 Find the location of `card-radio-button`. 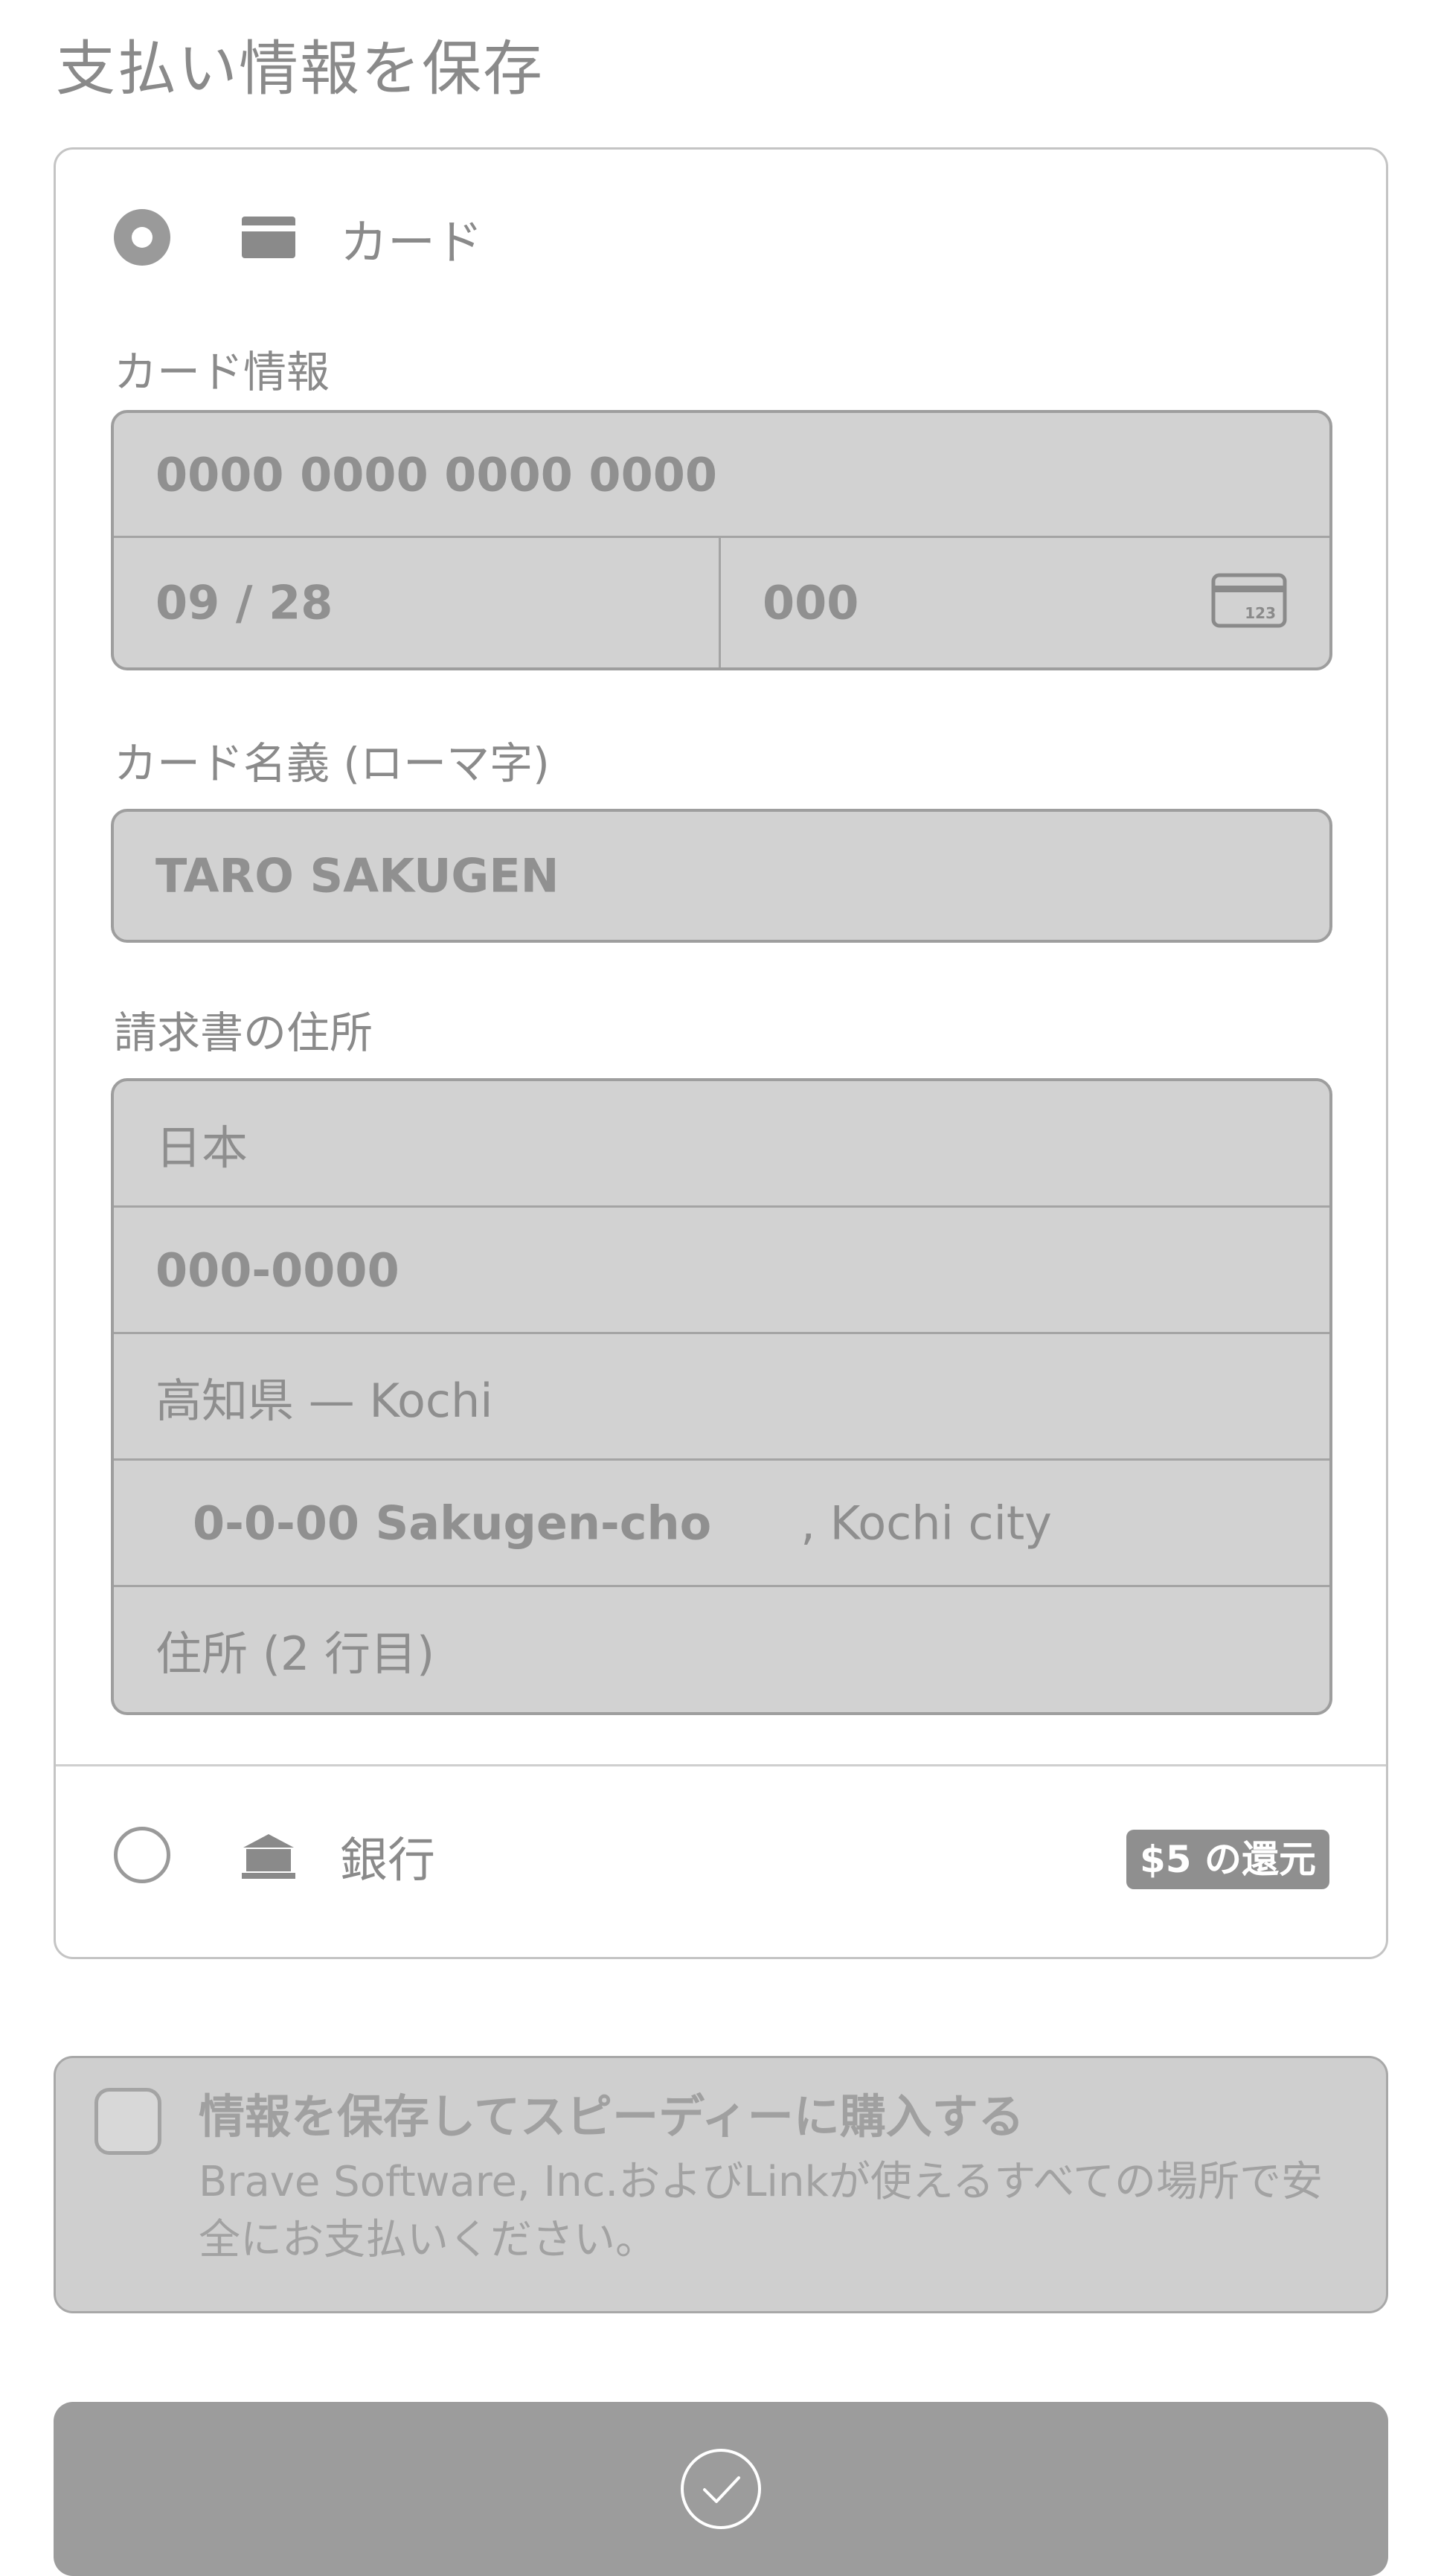

card-radio-button is located at coordinates (142, 238).